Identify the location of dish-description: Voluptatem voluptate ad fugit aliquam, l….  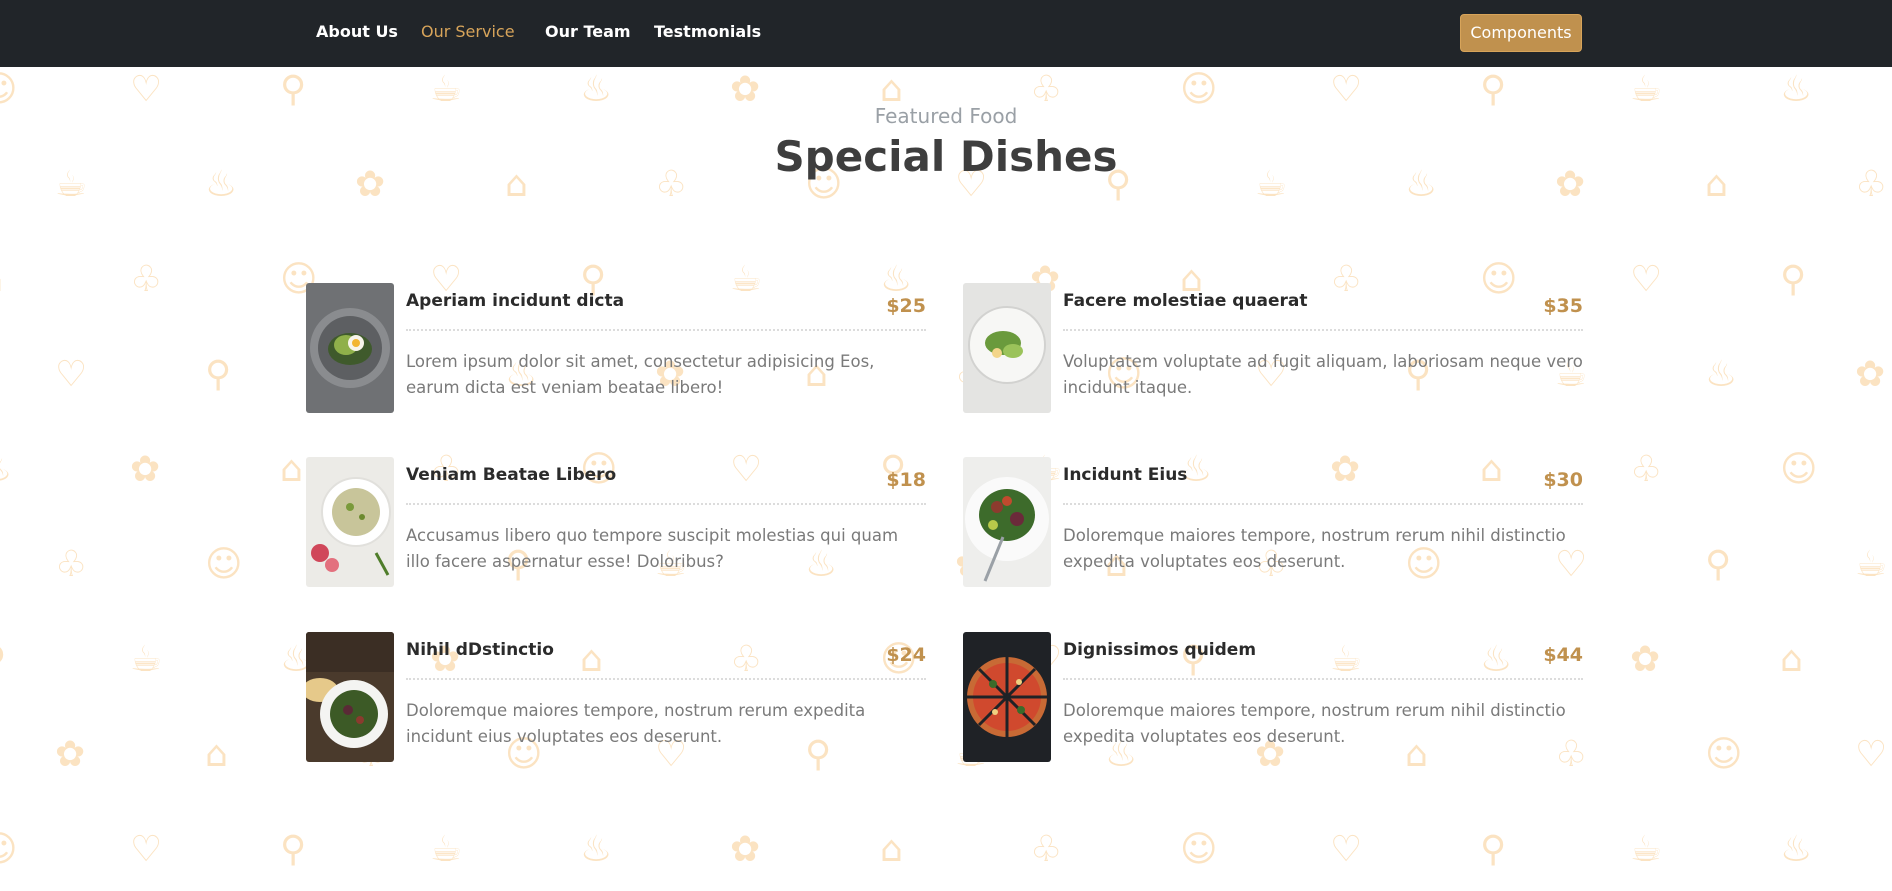
(1323, 374).